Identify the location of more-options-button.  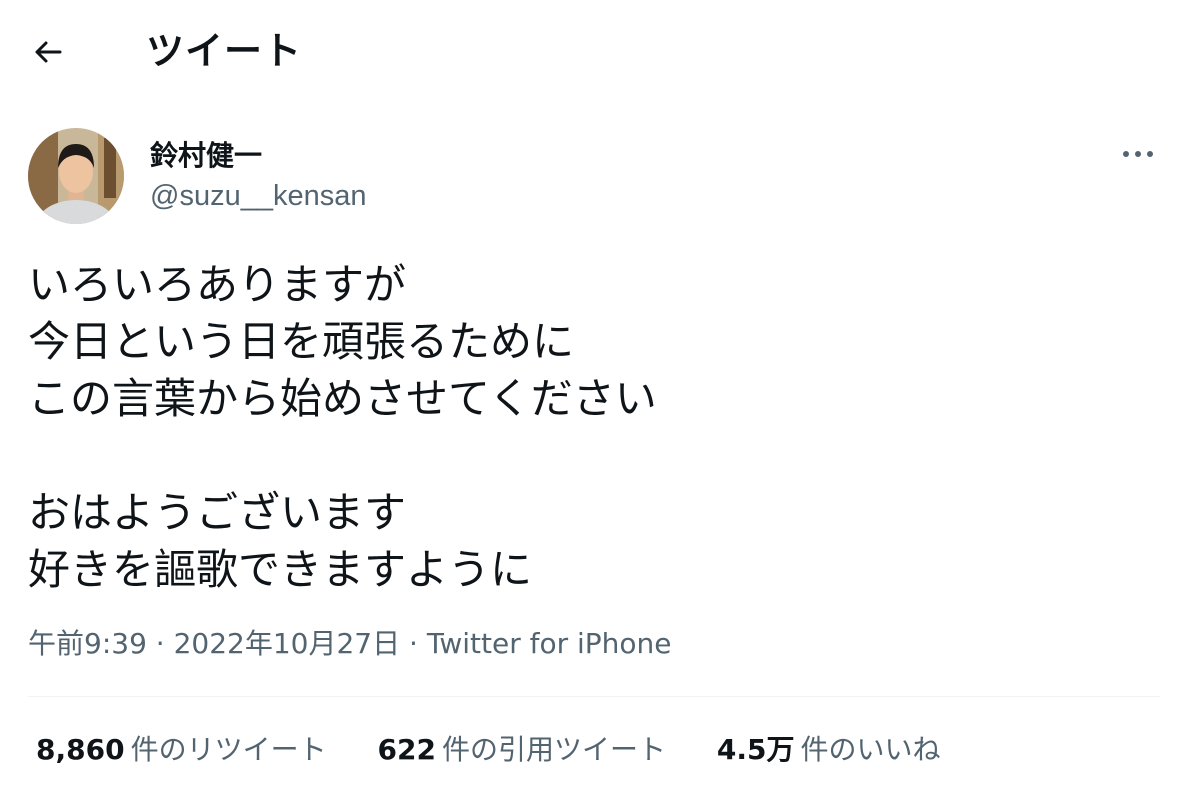
(1138, 154).